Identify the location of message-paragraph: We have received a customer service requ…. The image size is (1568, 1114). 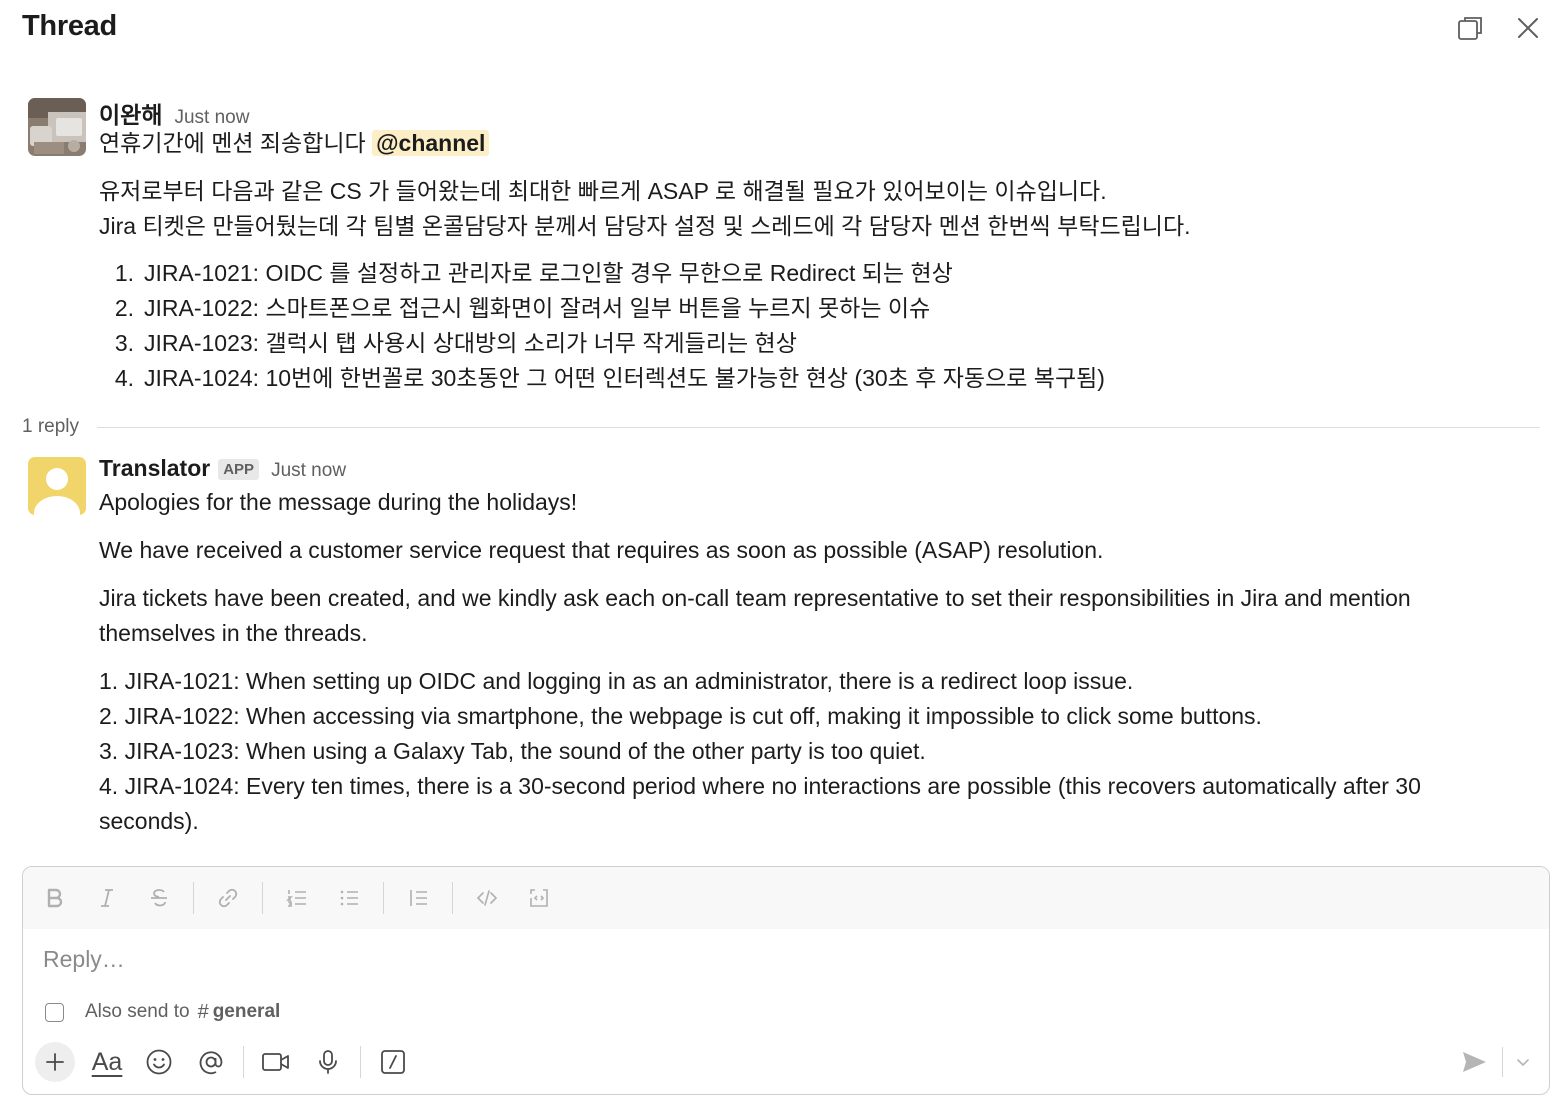
(601, 550).